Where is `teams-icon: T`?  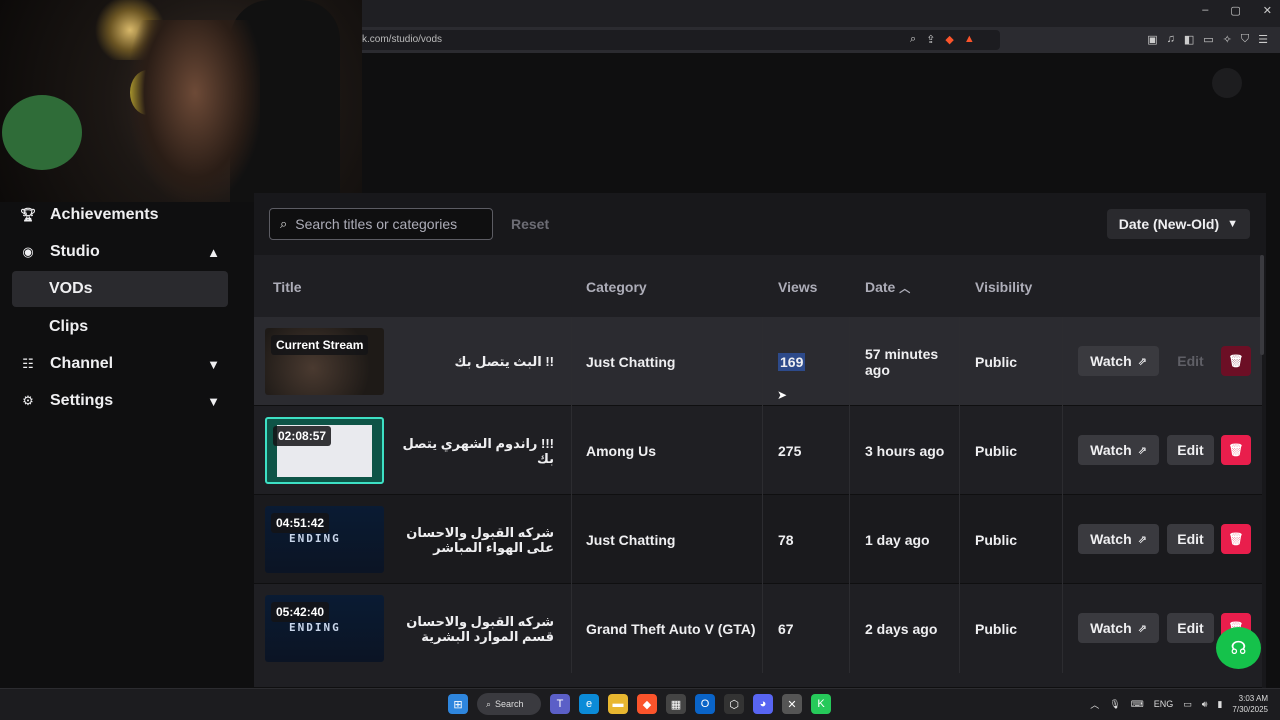 teams-icon: T is located at coordinates (560, 704).